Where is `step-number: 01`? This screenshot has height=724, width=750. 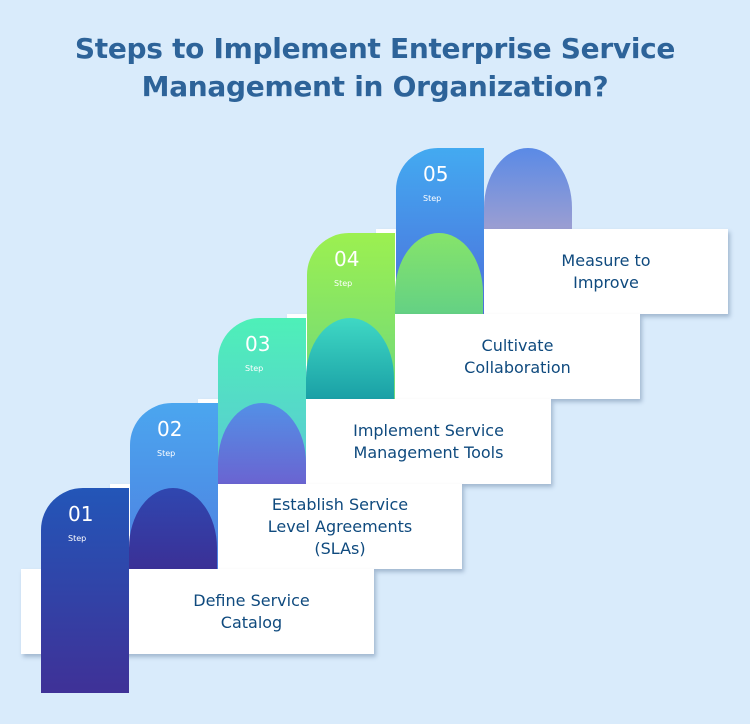
step-number: 01 is located at coordinates (81, 514).